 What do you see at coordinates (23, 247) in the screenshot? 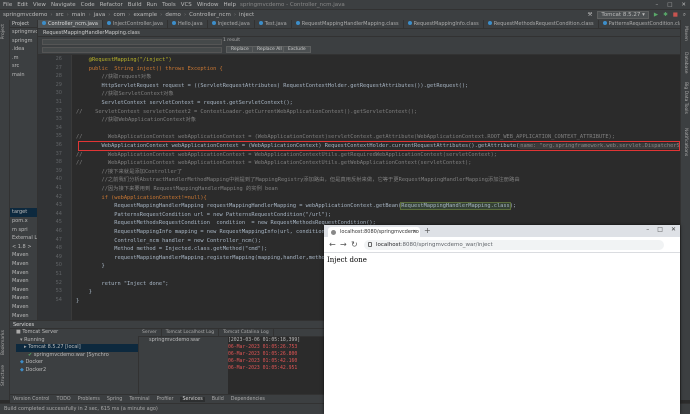
I see `project-tree-item: < 1.8 >` at bounding box center [23, 247].